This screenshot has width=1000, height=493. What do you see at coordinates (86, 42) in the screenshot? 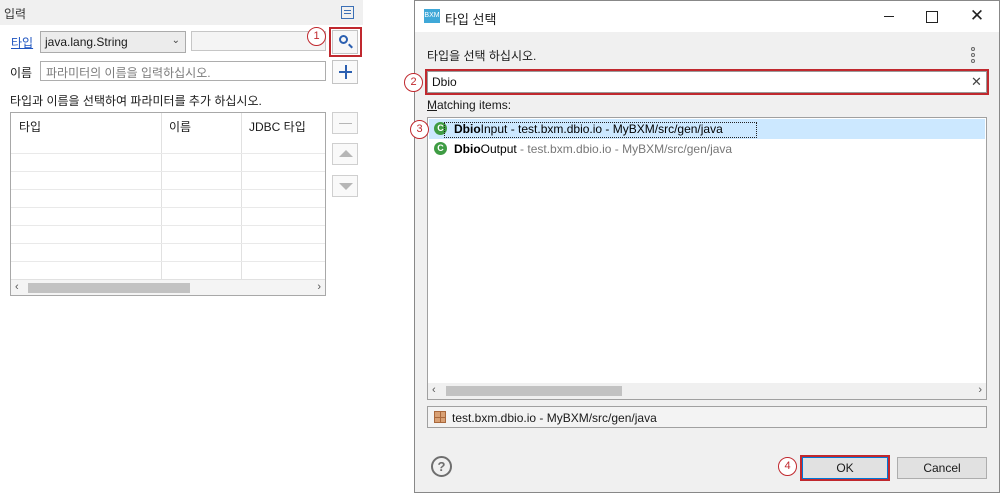
I see `type-select-value: java.lang.String` at bounding box center [86, 42].